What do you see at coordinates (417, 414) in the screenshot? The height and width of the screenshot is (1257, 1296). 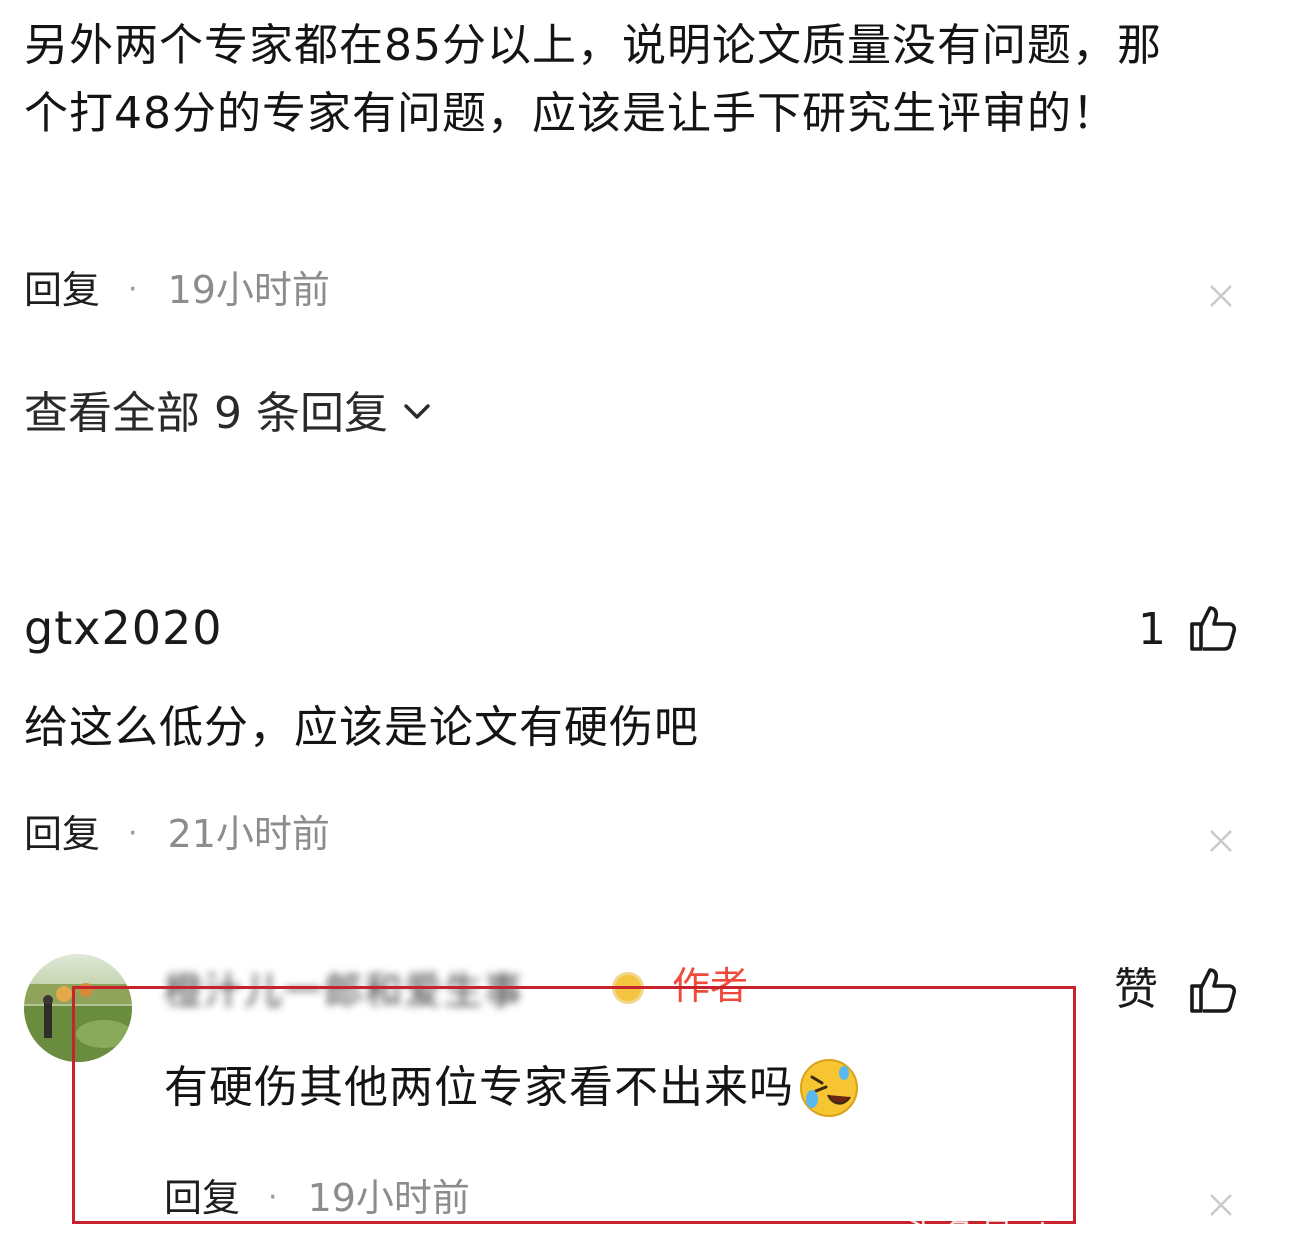 I see `chevron-down-icon` at bounding box center [417, 414].